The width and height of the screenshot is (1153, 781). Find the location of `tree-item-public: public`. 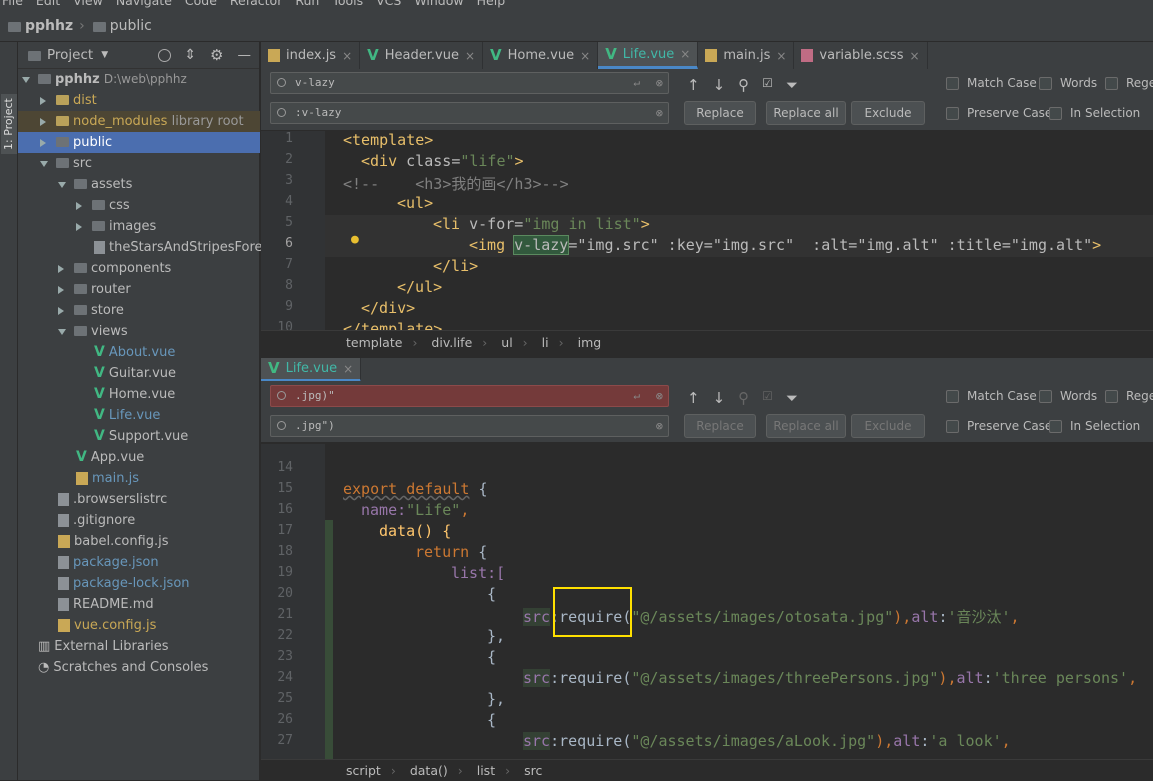

tree-item-public: public is located at coordinates (139, 142).